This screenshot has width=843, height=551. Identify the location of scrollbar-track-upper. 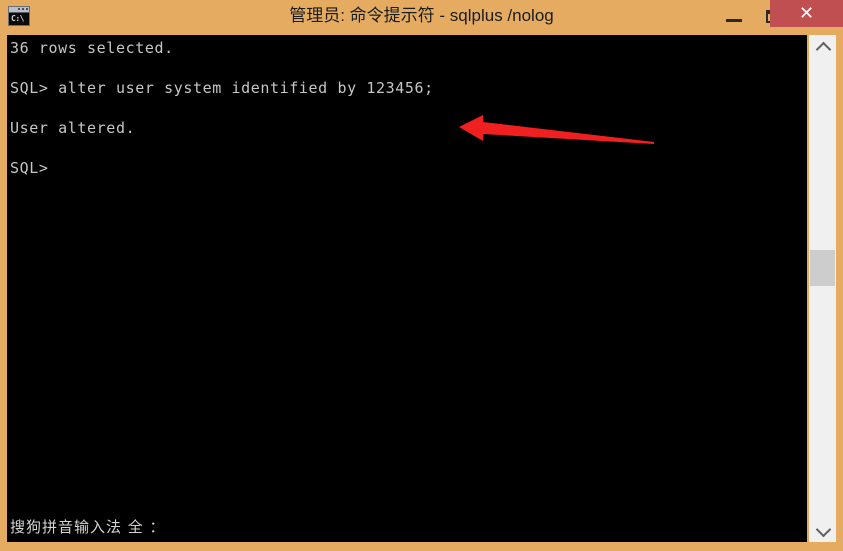
(822, 154).